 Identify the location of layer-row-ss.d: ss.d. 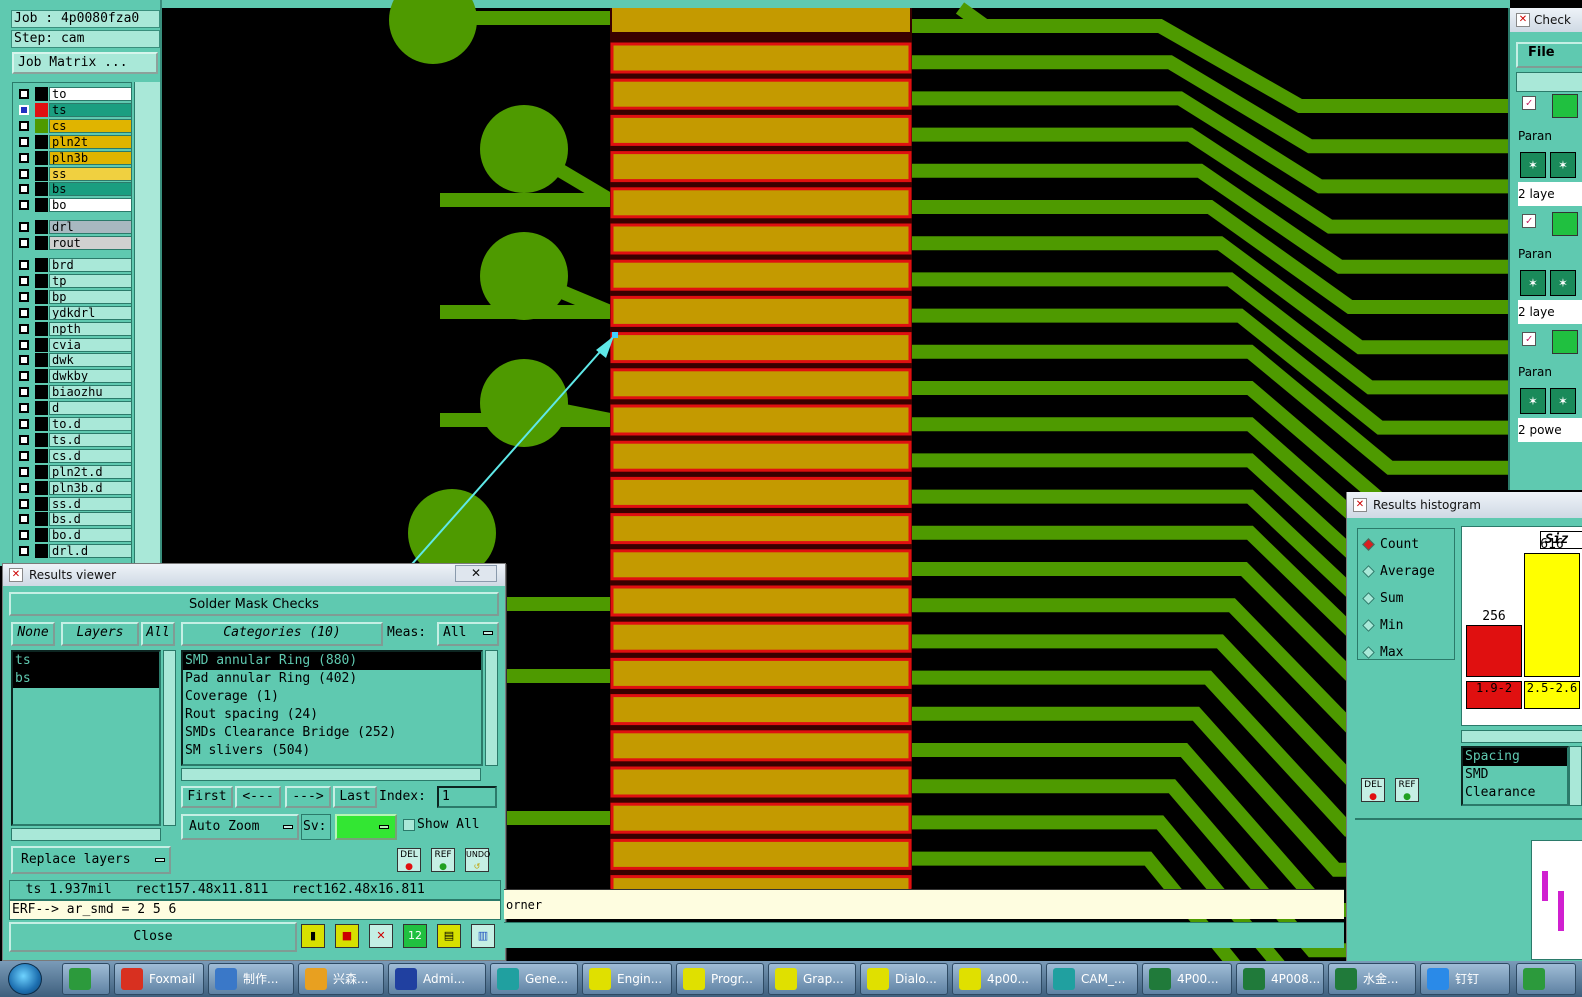
(73, 503).